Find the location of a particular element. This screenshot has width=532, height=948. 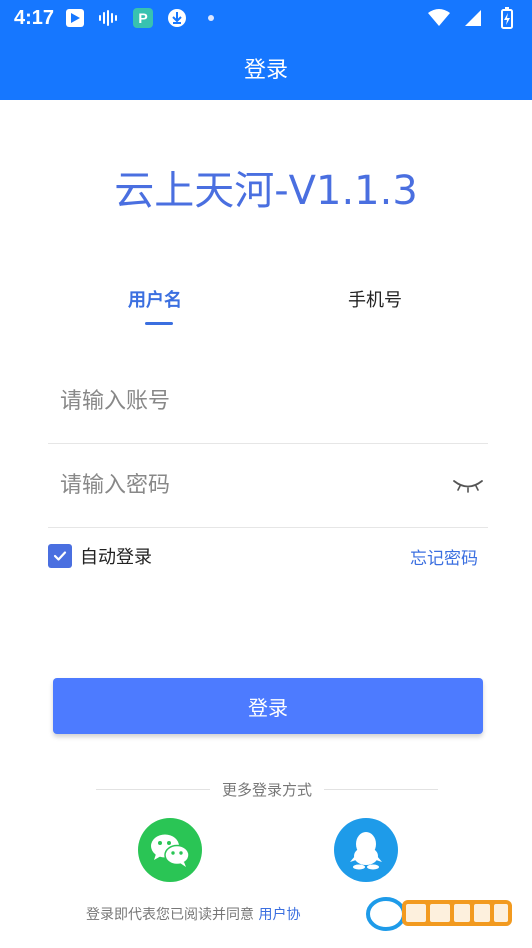

tab-username: 用户名 is located at coordinates (155, 299).